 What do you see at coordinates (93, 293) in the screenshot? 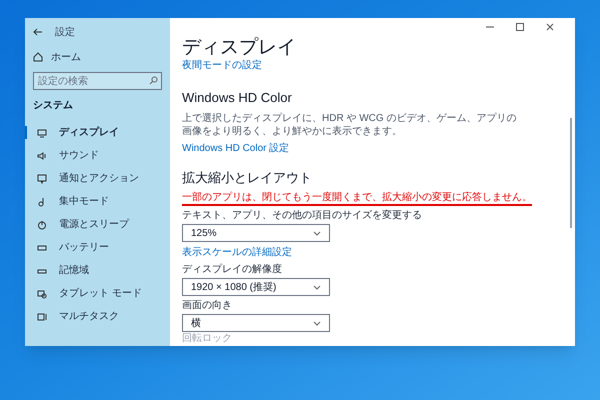
I see `sidebar-item: タブレット モード` at bounding box center [93, 293].